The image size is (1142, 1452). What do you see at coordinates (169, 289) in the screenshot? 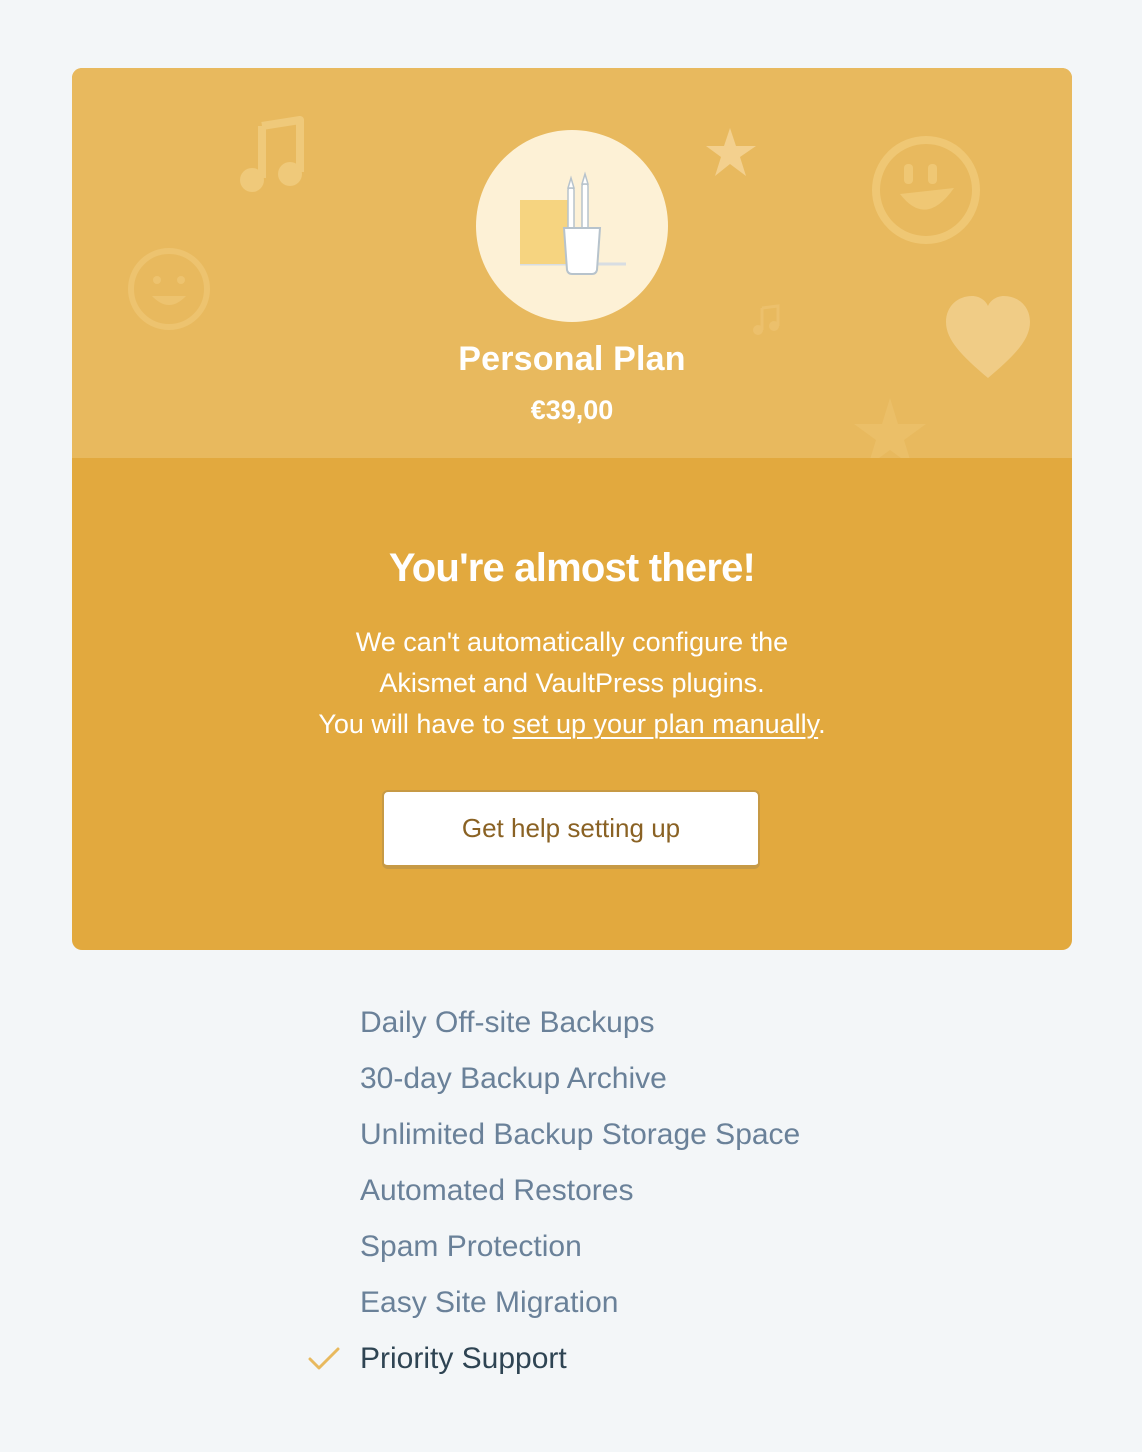
I see `smiley-face-icon` at bounding box center [169, 289].